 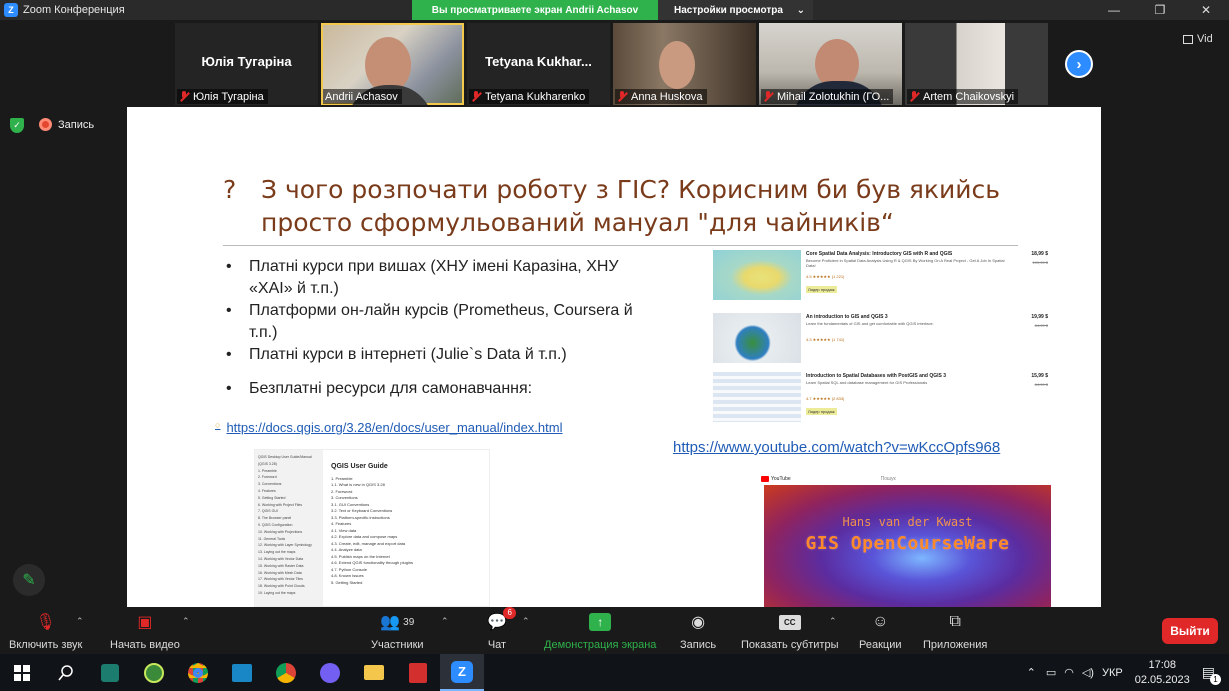 What do you see at coordinates (969, 96) in the screenshot?
I see `participant-name: Artem Chaikovskyi` at bounding box center [969, 96].